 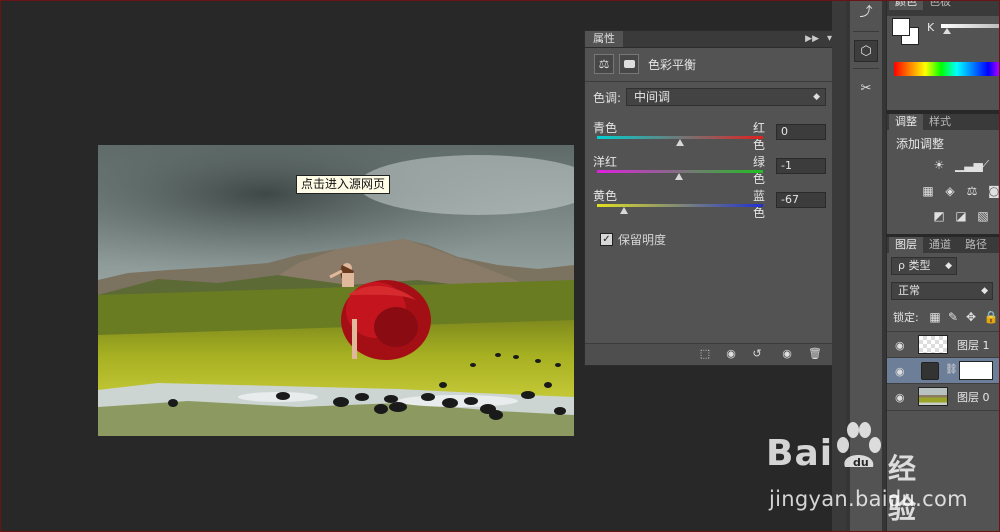 What do you see at coordinates (947, 31) in the screenshot?
I see `k-slider-thumb` at bounding box center [947, 31].